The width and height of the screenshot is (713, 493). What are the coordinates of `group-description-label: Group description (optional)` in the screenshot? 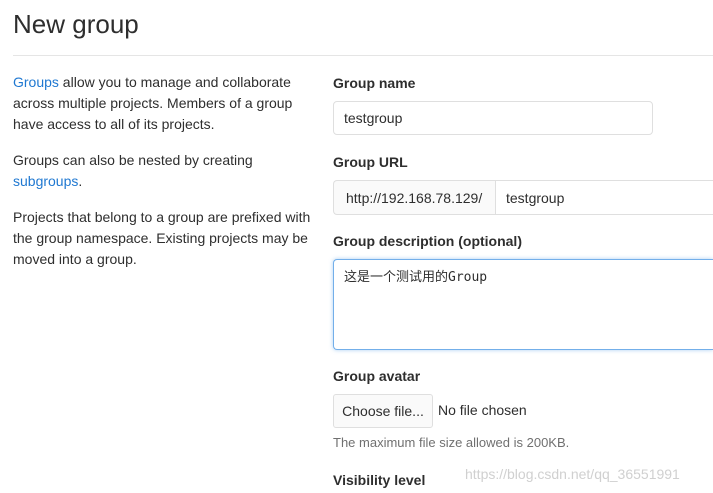 It's located at (427, 241).